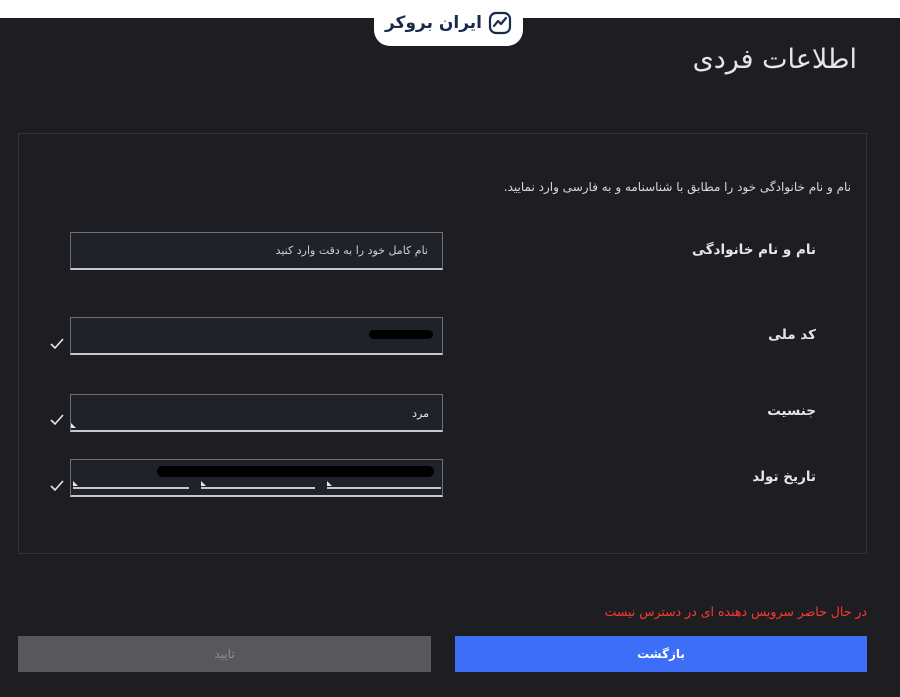  I want to click on date-day-select, so click(131, 488).